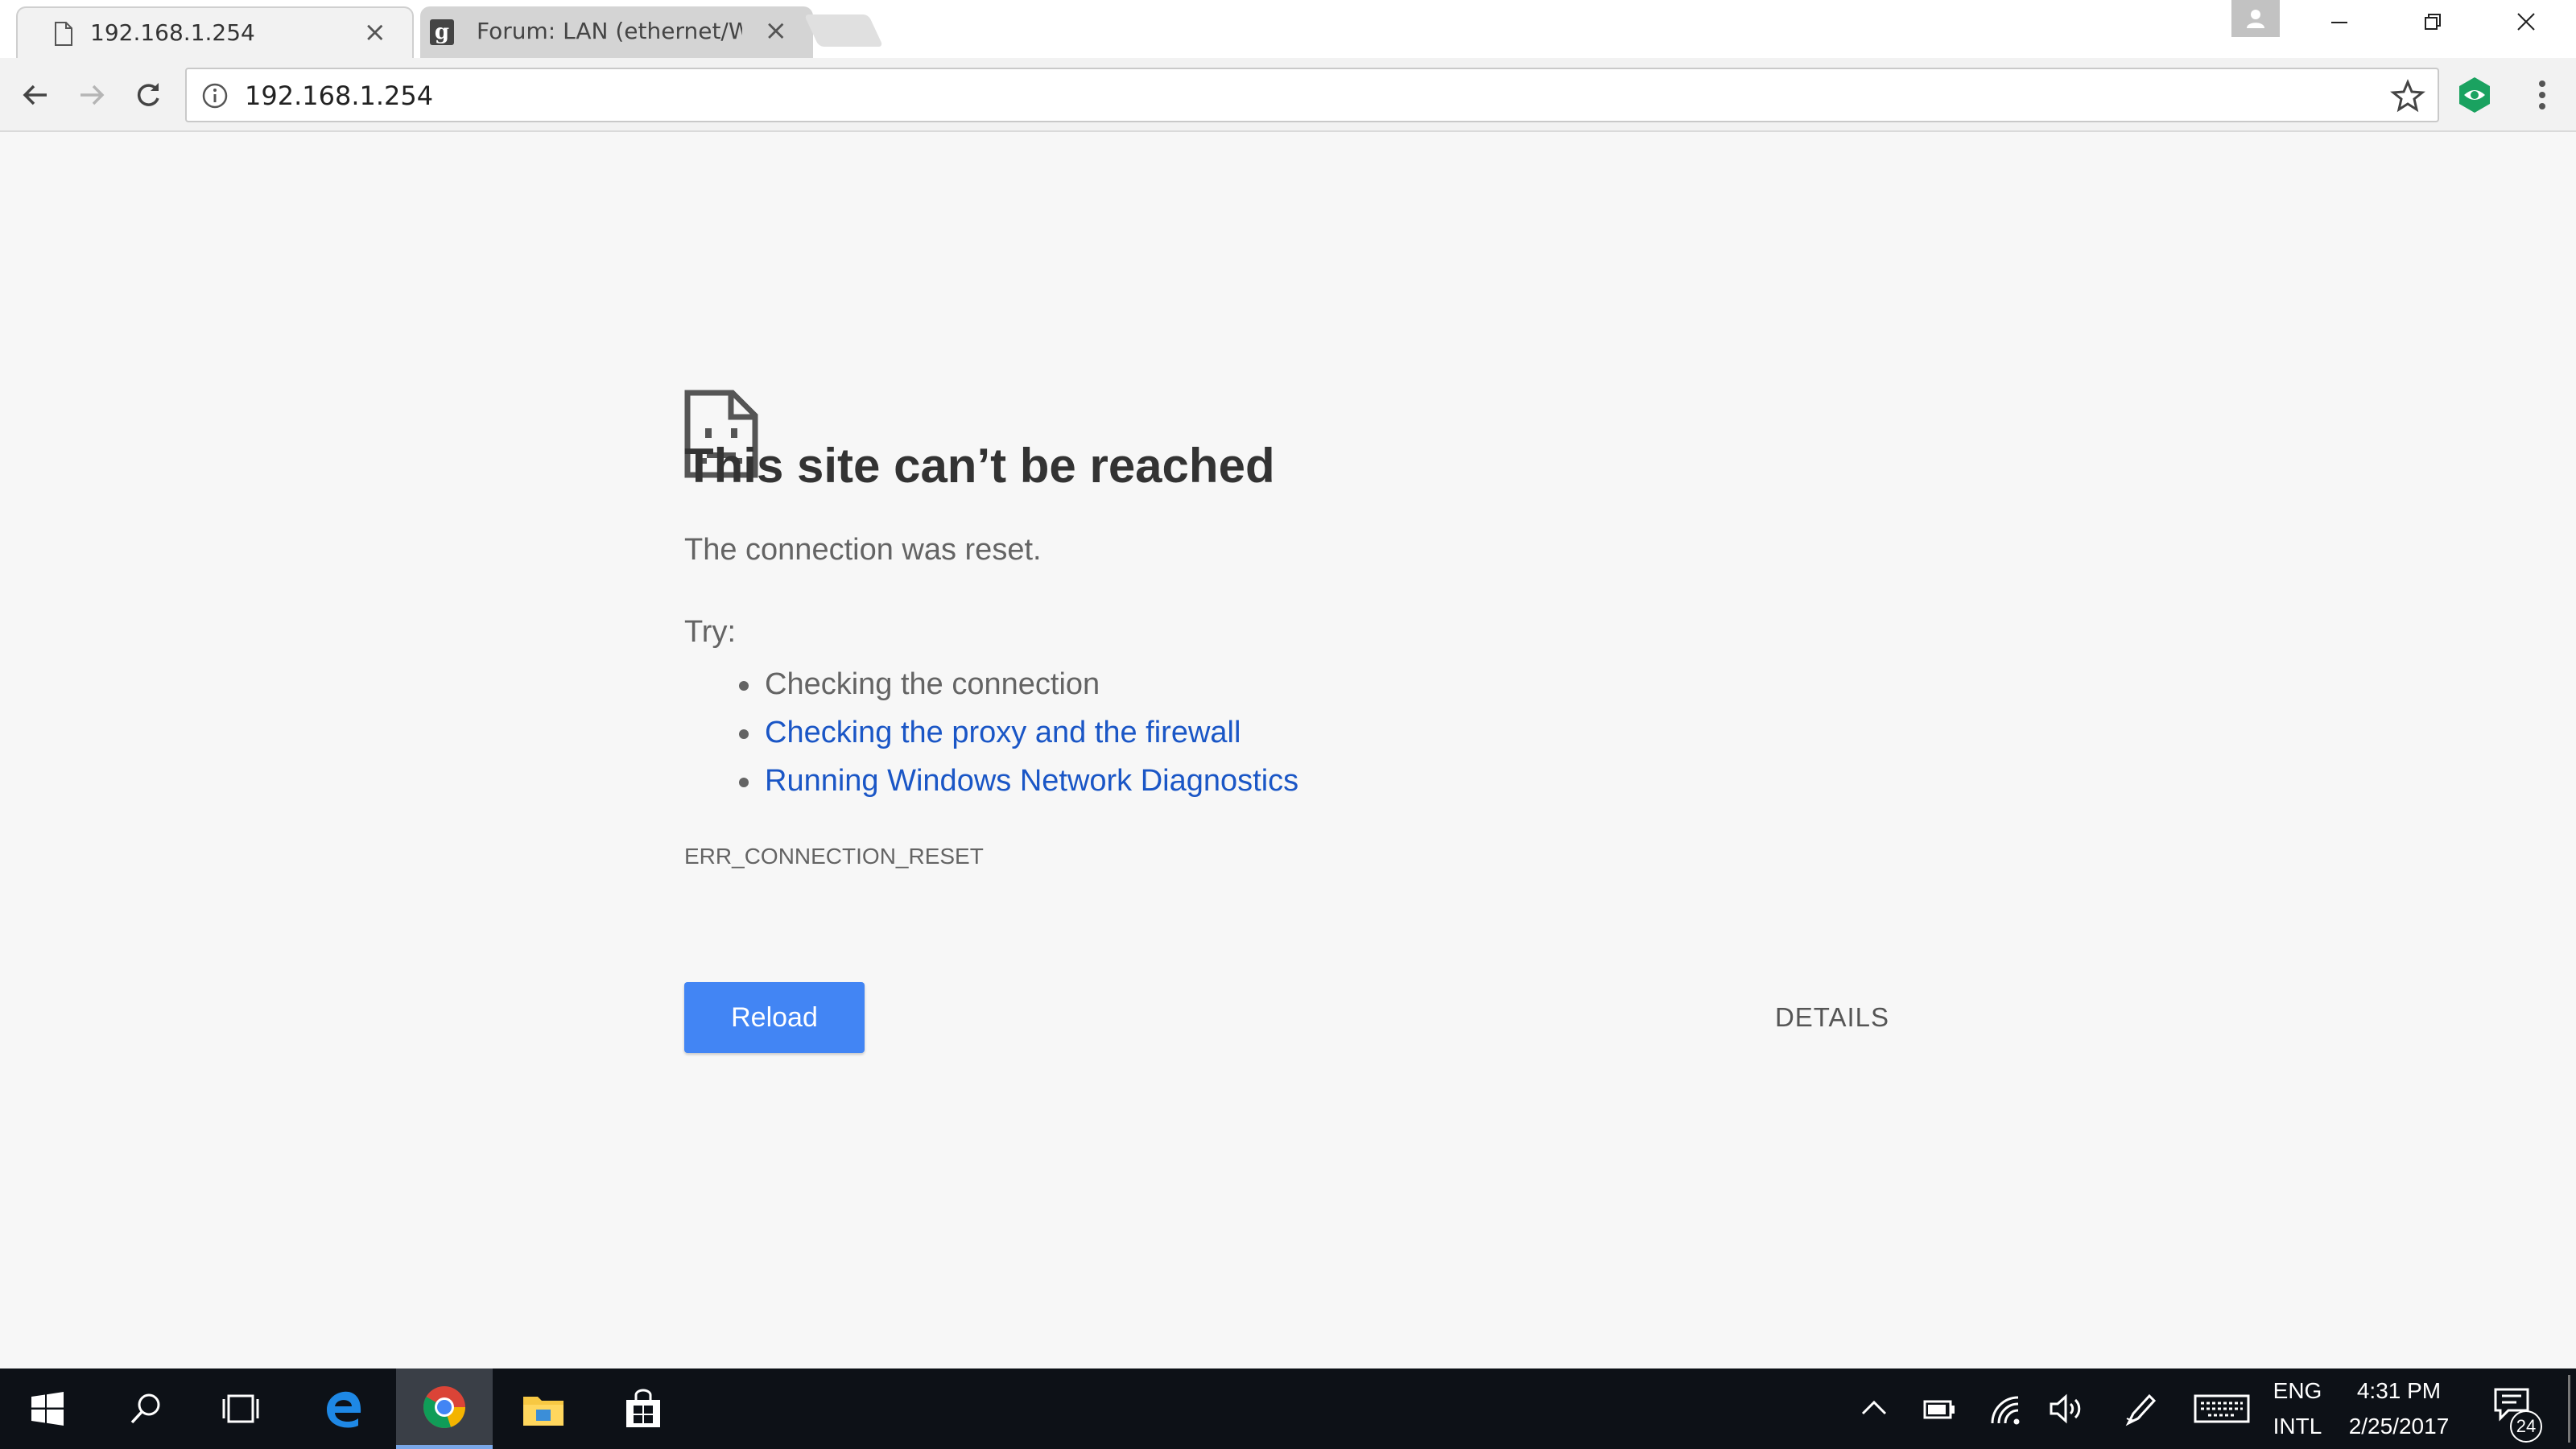 The height and width of the screenshot is (1449, 2576). I want to click on extension-eye-icon, so click(2475, 95).